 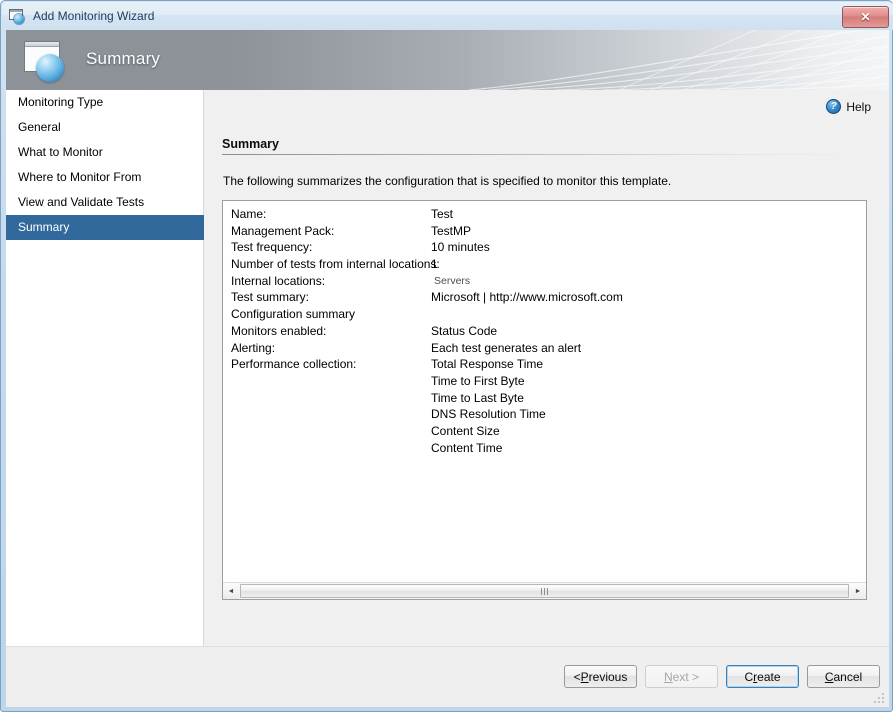 I want to click on summary-row-value: DNS Resolution Time, so click(x=488, y=414).